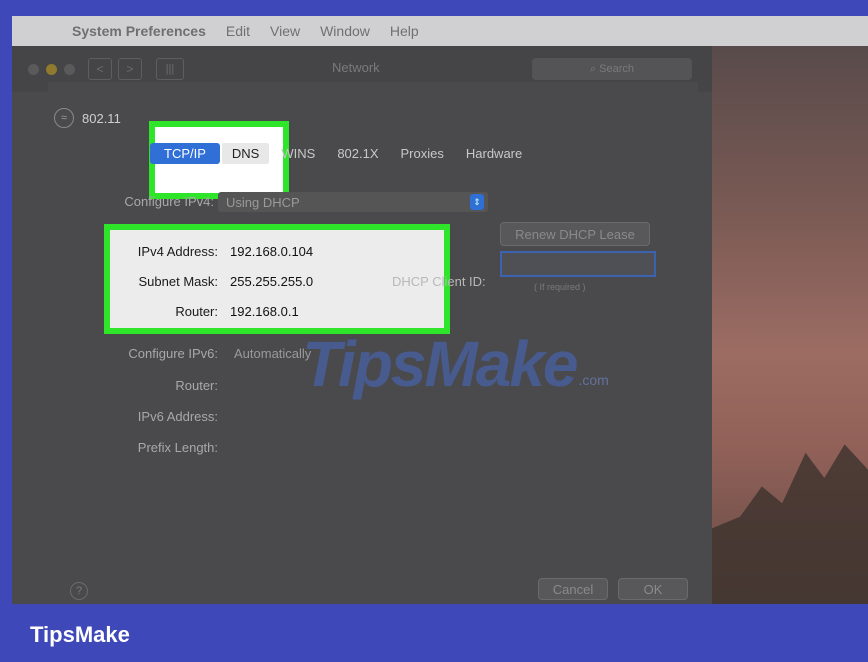 Image resolution: width=868 pixels, height=662 pixels. I want to click on close-window-button, so click(33, 69).